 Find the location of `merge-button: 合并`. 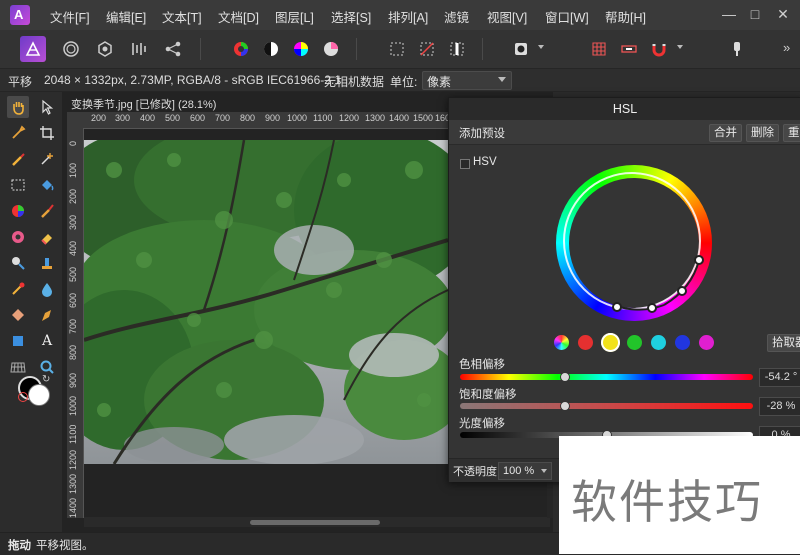

merge-button: 合并 is located at coordinates (725, 133).